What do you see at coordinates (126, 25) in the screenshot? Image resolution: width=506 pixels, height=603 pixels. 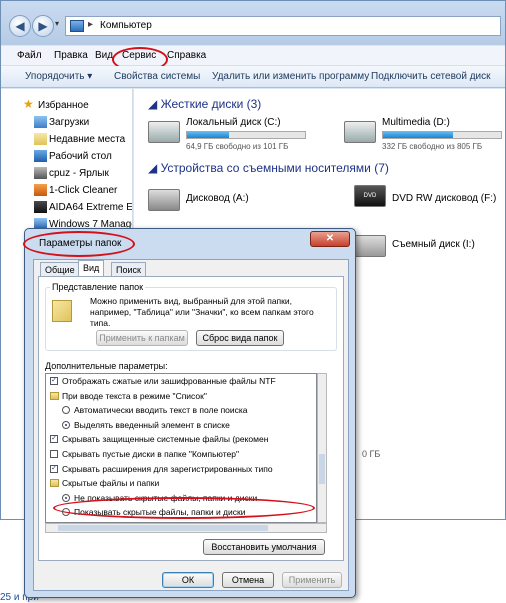 I see `breadcrumb-computer: Компьютер` at bounding box center [126, 25].